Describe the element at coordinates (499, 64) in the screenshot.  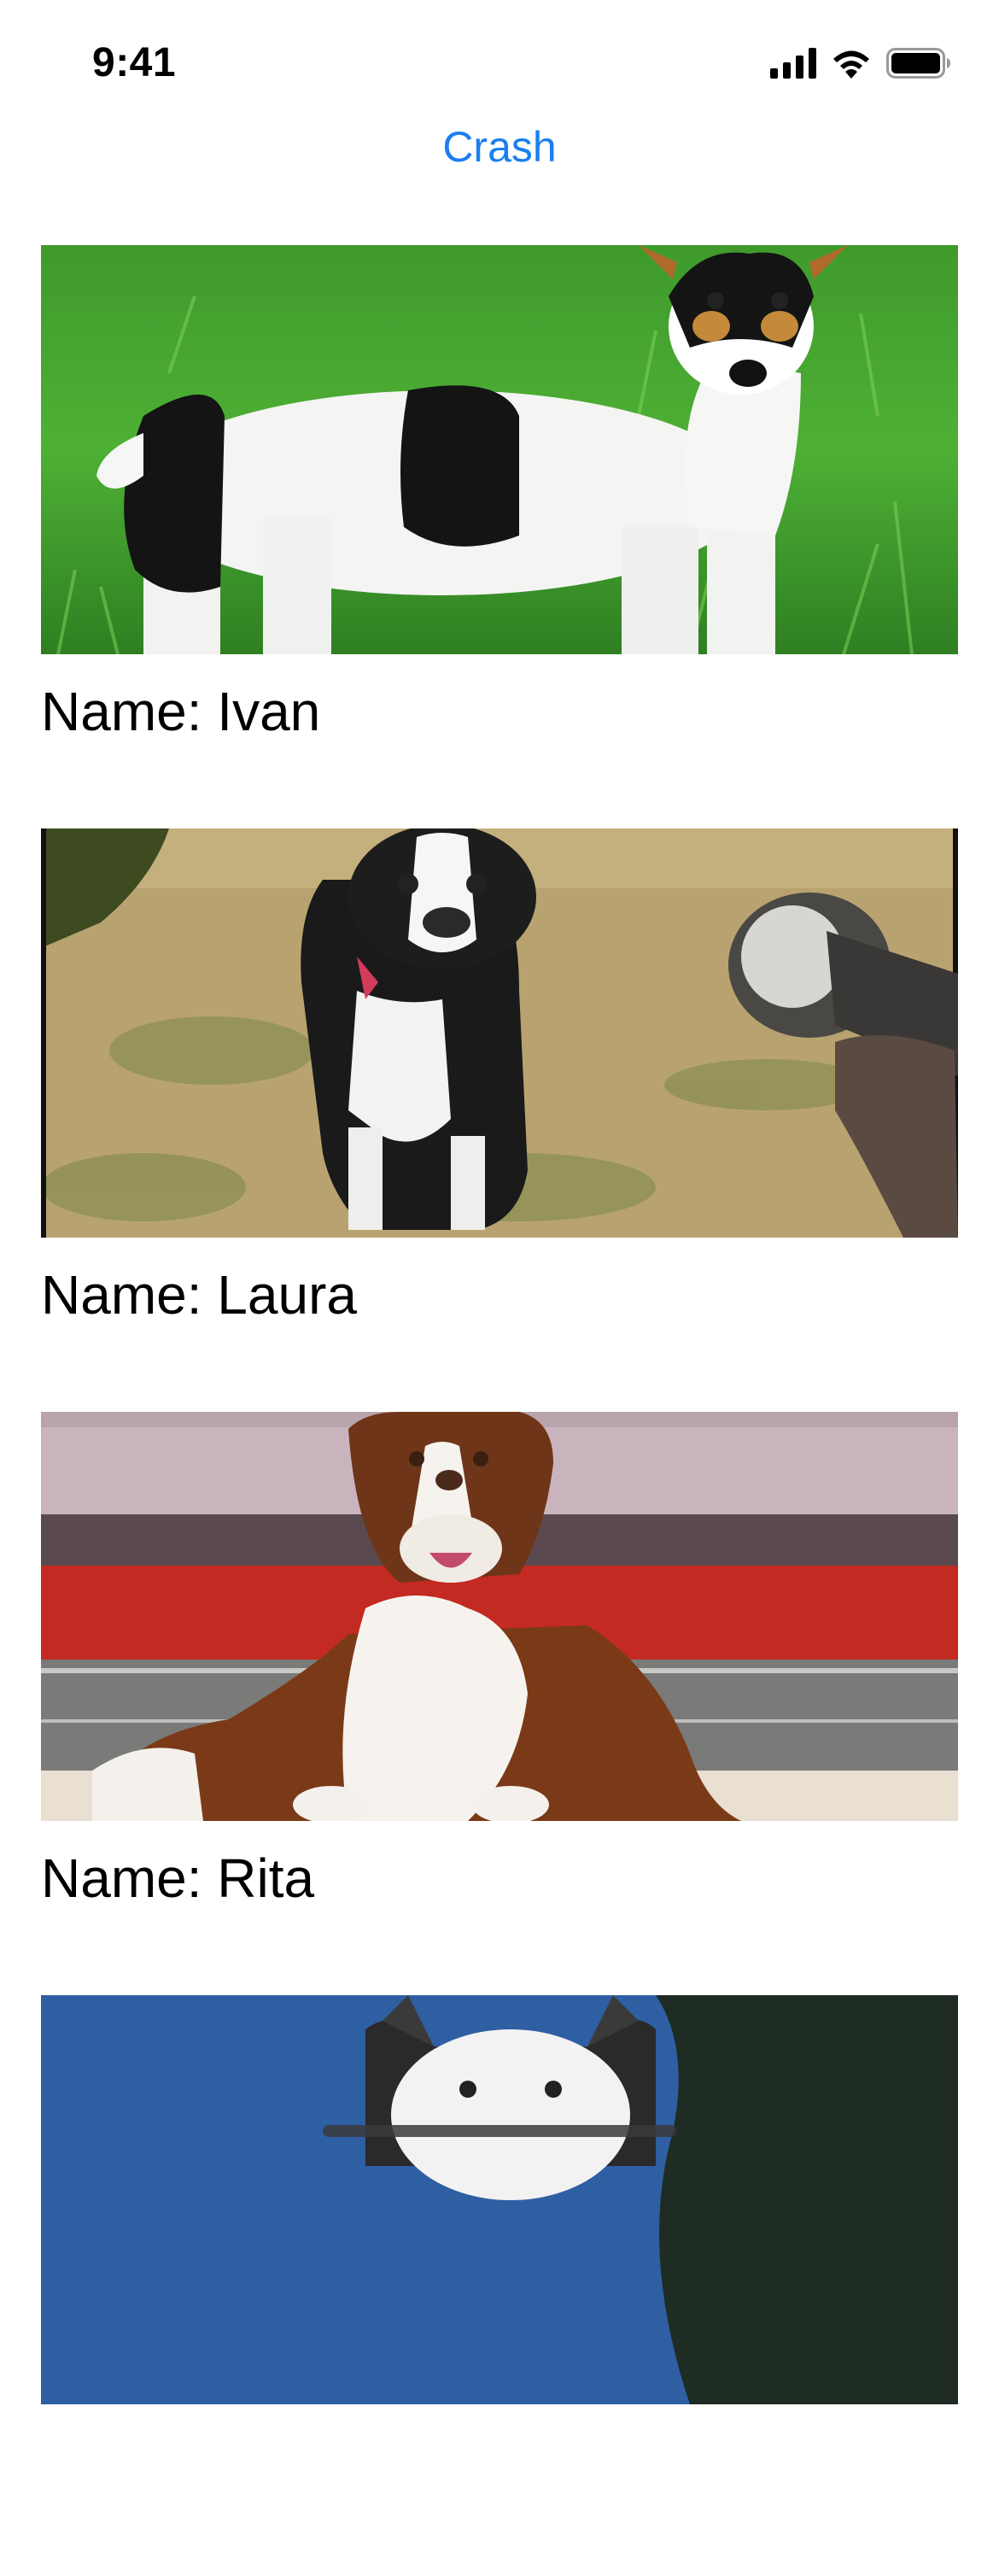
I see `status-bar: 9:41` at that location.